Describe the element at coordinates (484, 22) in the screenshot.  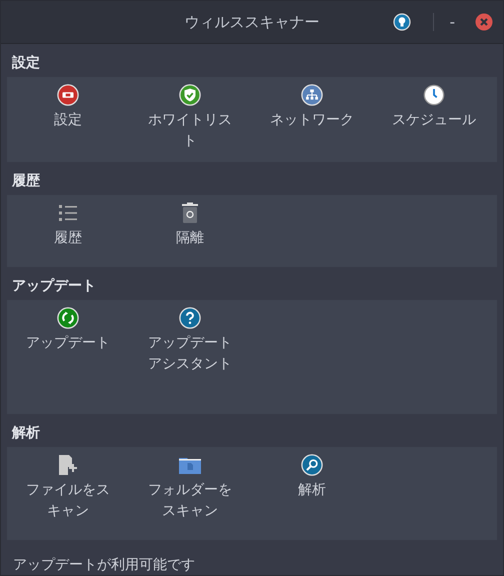
I see `close-icon` at that location.